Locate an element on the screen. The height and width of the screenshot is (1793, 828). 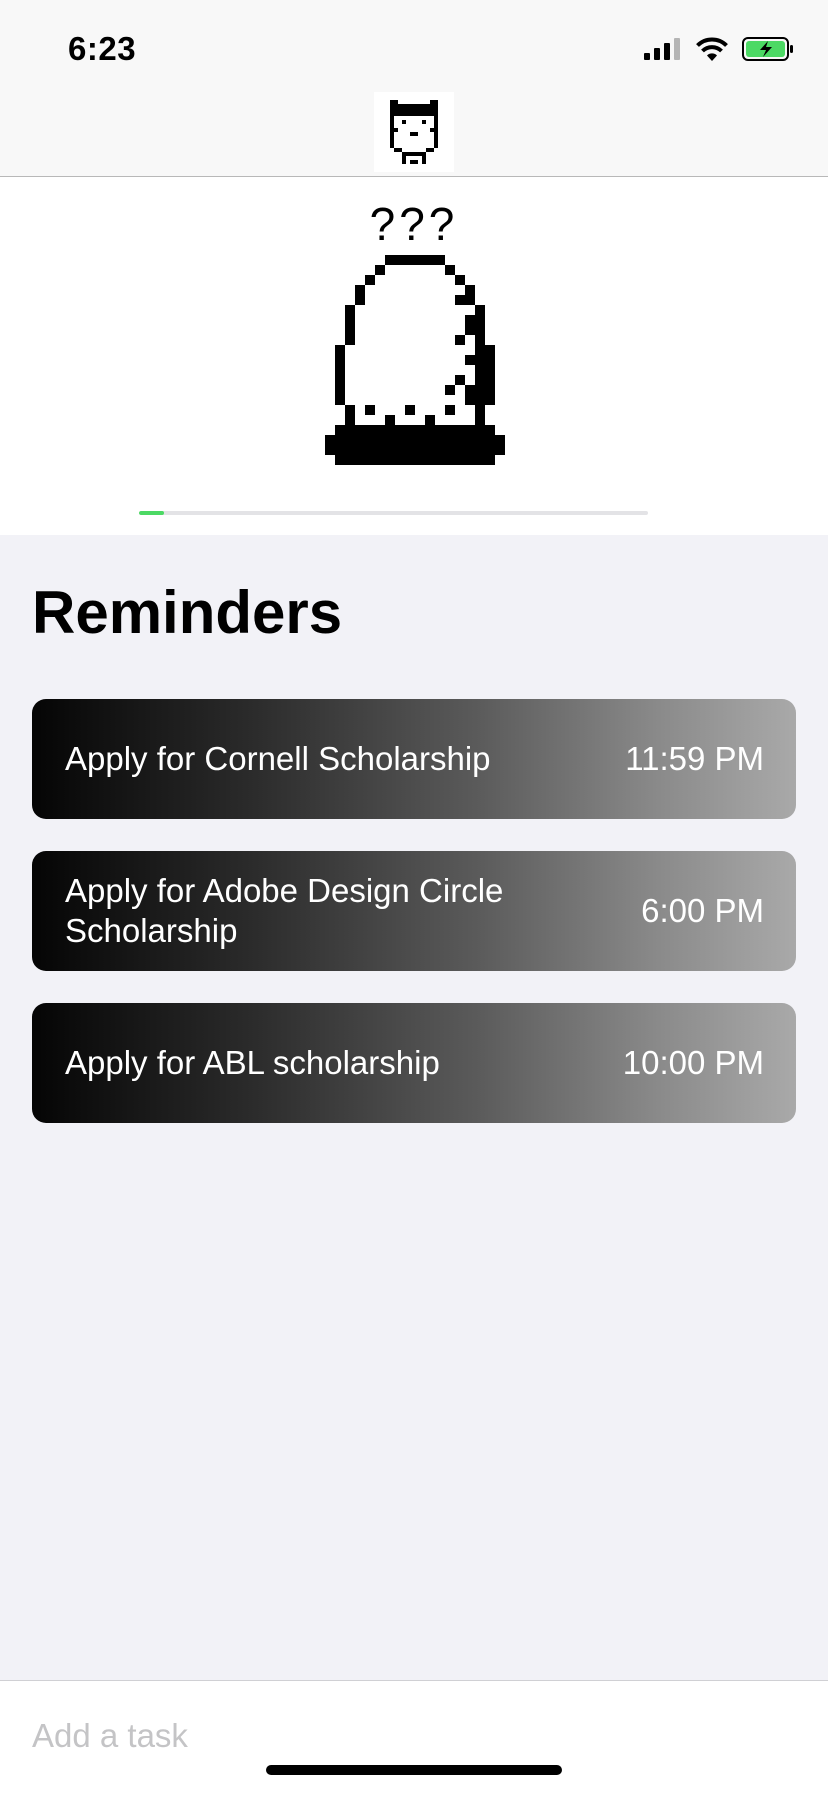
reminder-item: Apply for ABL scholarship 10:00 PM is located at coordinates (414, 1063).